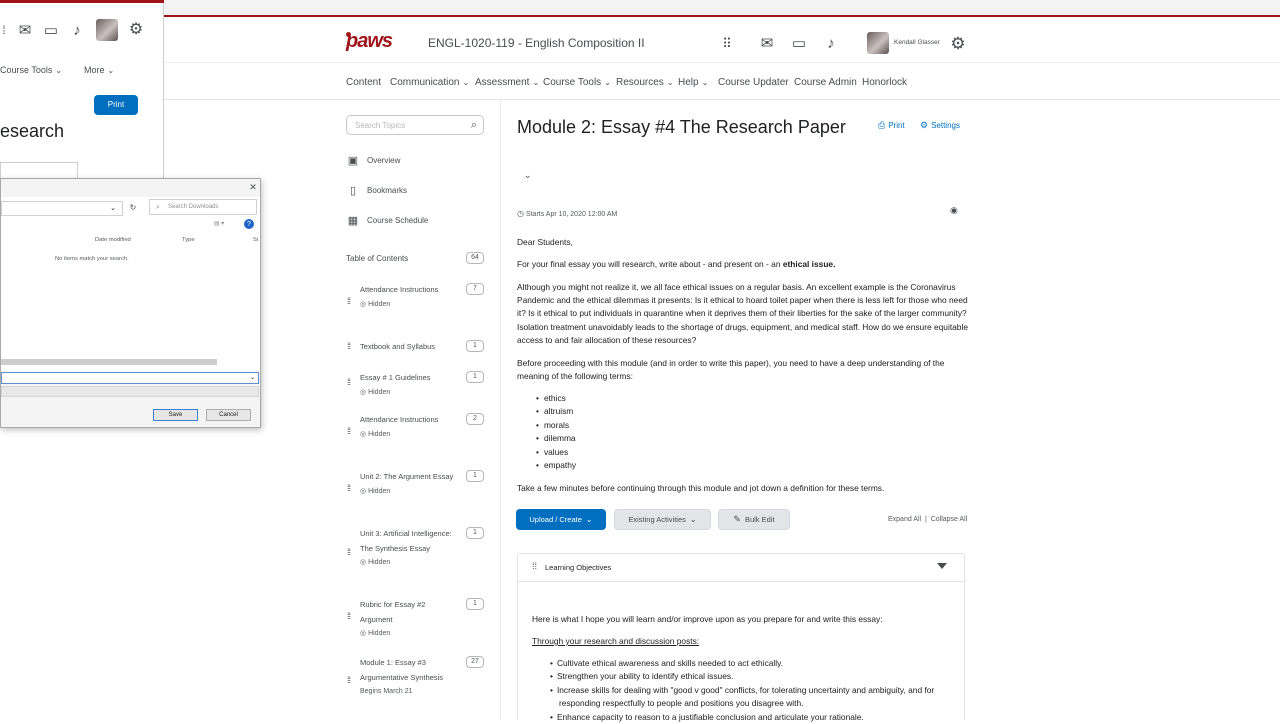  I want to click on sidebar-item-overview: ▣ Overview, so click(373, 160).